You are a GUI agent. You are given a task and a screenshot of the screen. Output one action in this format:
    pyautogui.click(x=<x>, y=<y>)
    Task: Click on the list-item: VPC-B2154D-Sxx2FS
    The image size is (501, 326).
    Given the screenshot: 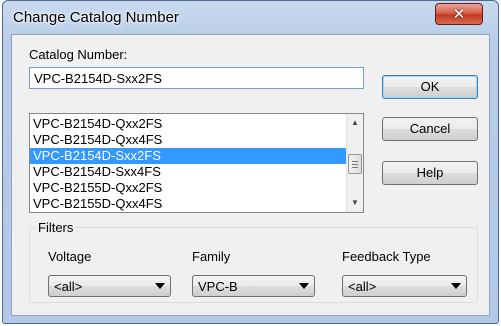 What is the action you would take?
    pyautogui.click(x=188, y=156)
    